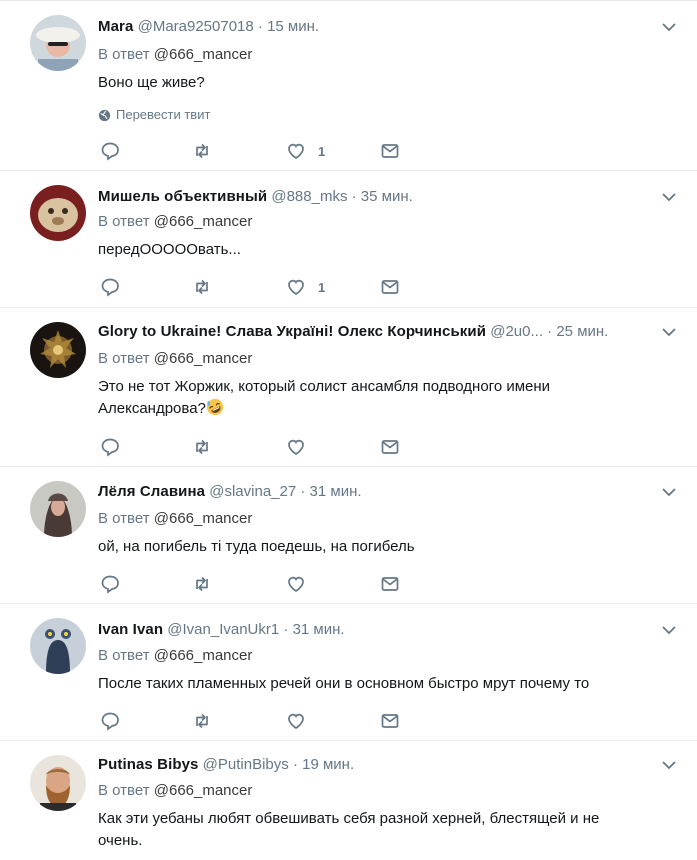 The image size is (697, 860). I want to click on tweet-header: Putinas Bibys @PutinBibys · 19 мин., so click(372, 765).